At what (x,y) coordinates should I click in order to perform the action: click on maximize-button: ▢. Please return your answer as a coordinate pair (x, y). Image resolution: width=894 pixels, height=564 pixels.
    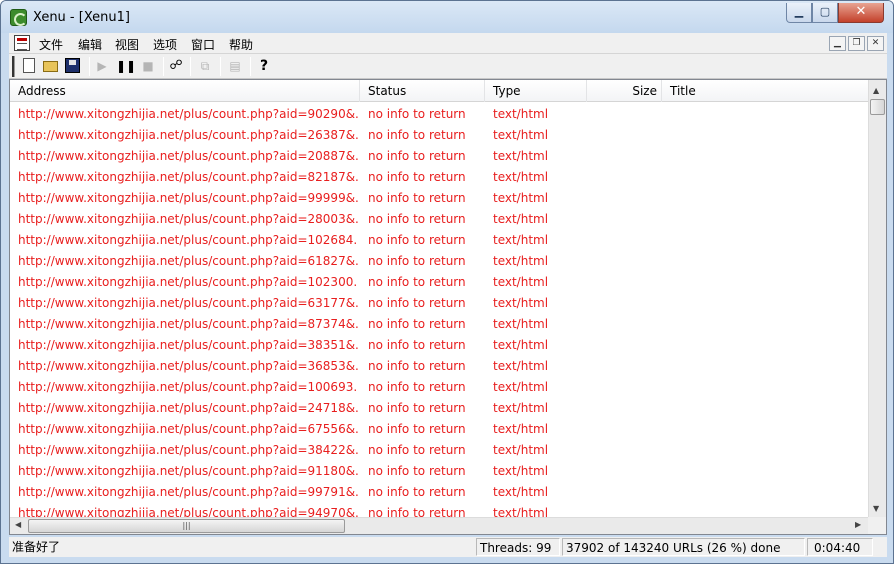
    Looking at the image, I should click on (825, 13).